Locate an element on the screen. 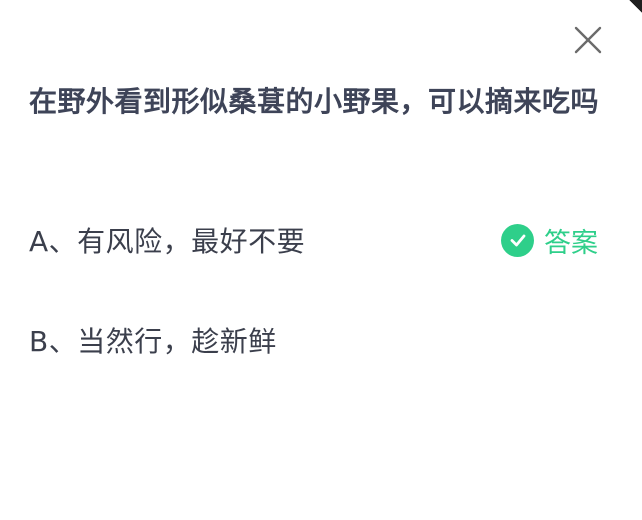  check-circle-icon is located at coordinates (517, 240).